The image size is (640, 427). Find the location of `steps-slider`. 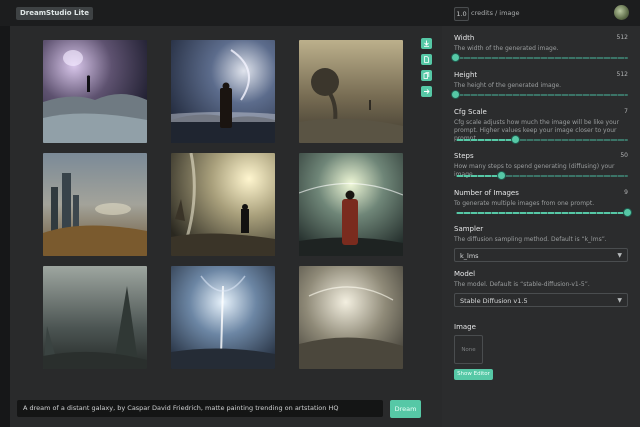

steps-slider is located at coordinates (542, 175).